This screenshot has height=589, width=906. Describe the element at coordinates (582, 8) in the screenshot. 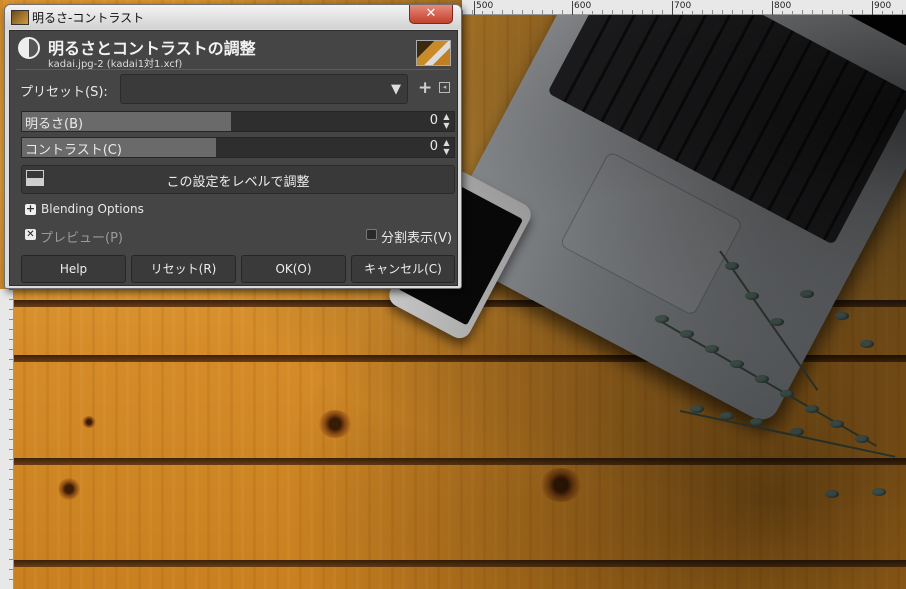

I see `ruler-tick-label: 600` at that location.